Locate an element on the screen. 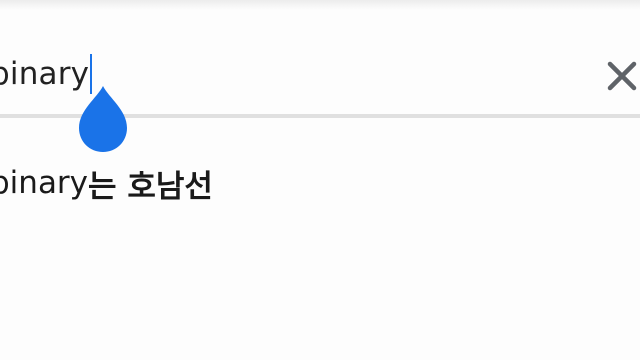 The image size is (640, 360). close-icon is located at coordinates (622, 76).